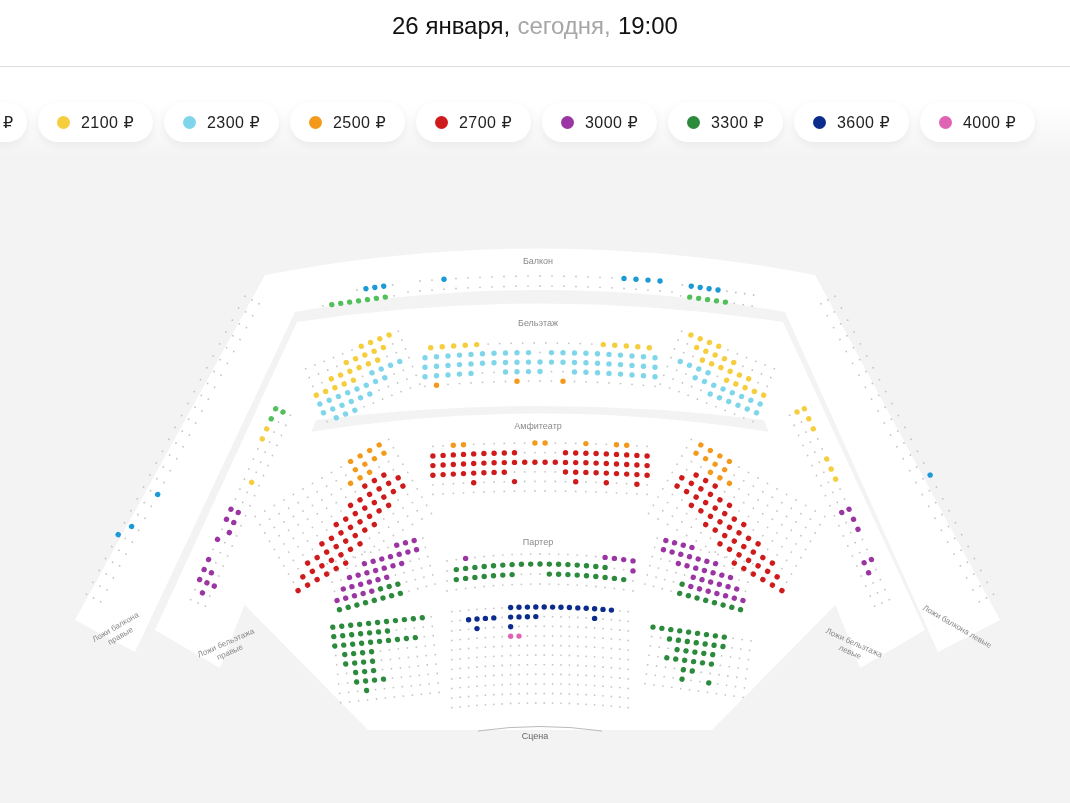 The image size is (1070, 803). I want to click on price-filter: 3000 ₽, so click(599, 122).